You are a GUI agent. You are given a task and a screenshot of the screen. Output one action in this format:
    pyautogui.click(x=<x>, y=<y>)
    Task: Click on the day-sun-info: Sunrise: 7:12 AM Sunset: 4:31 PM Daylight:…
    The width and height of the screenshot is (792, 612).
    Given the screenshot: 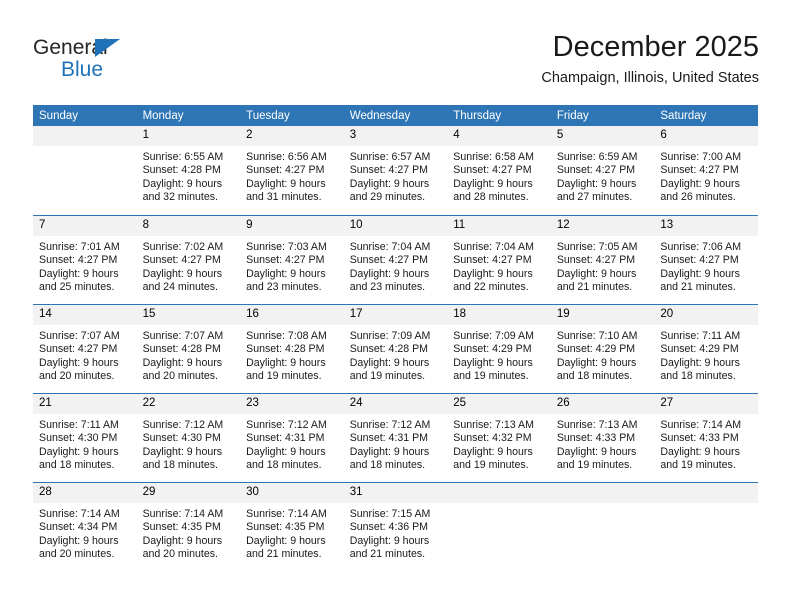 What is the action you would take?
    pyautogui.click(x=292, y=443)
    